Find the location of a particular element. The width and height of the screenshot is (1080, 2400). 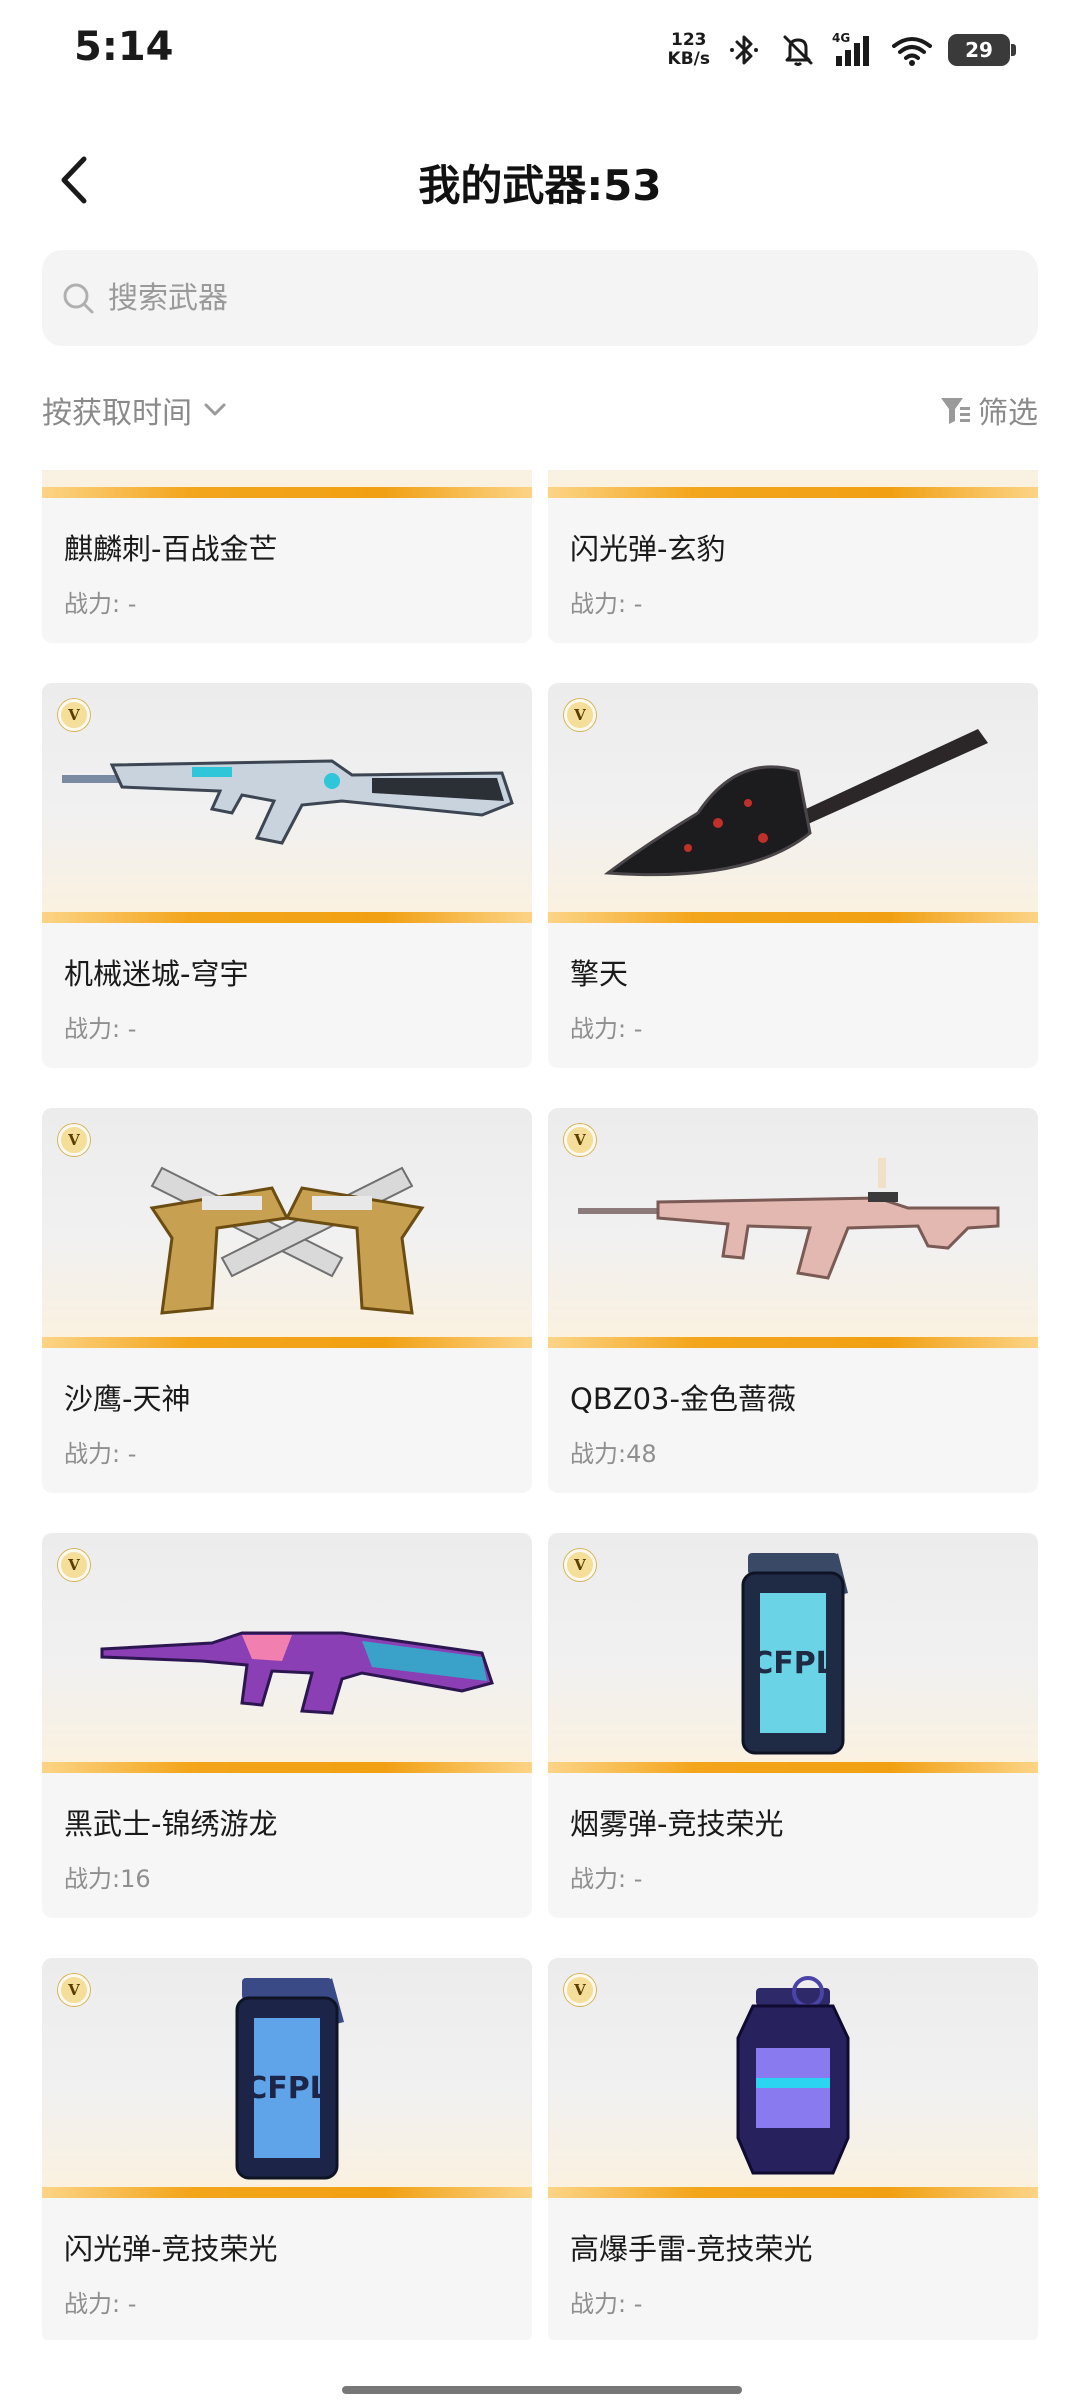

chevron-down-icon is located at coordinates (215, 409).